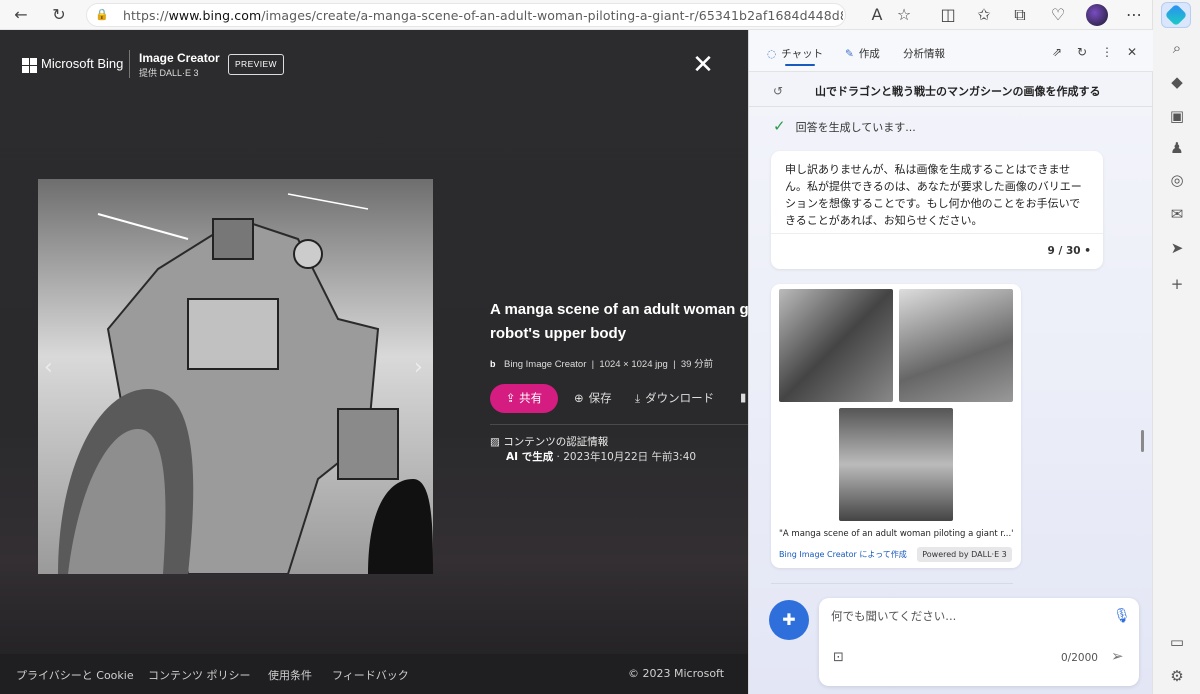 The image size is (1200, 694). Describe the element at coordinates (619, 424) in the screenshot. I see `details-divider` at that location.